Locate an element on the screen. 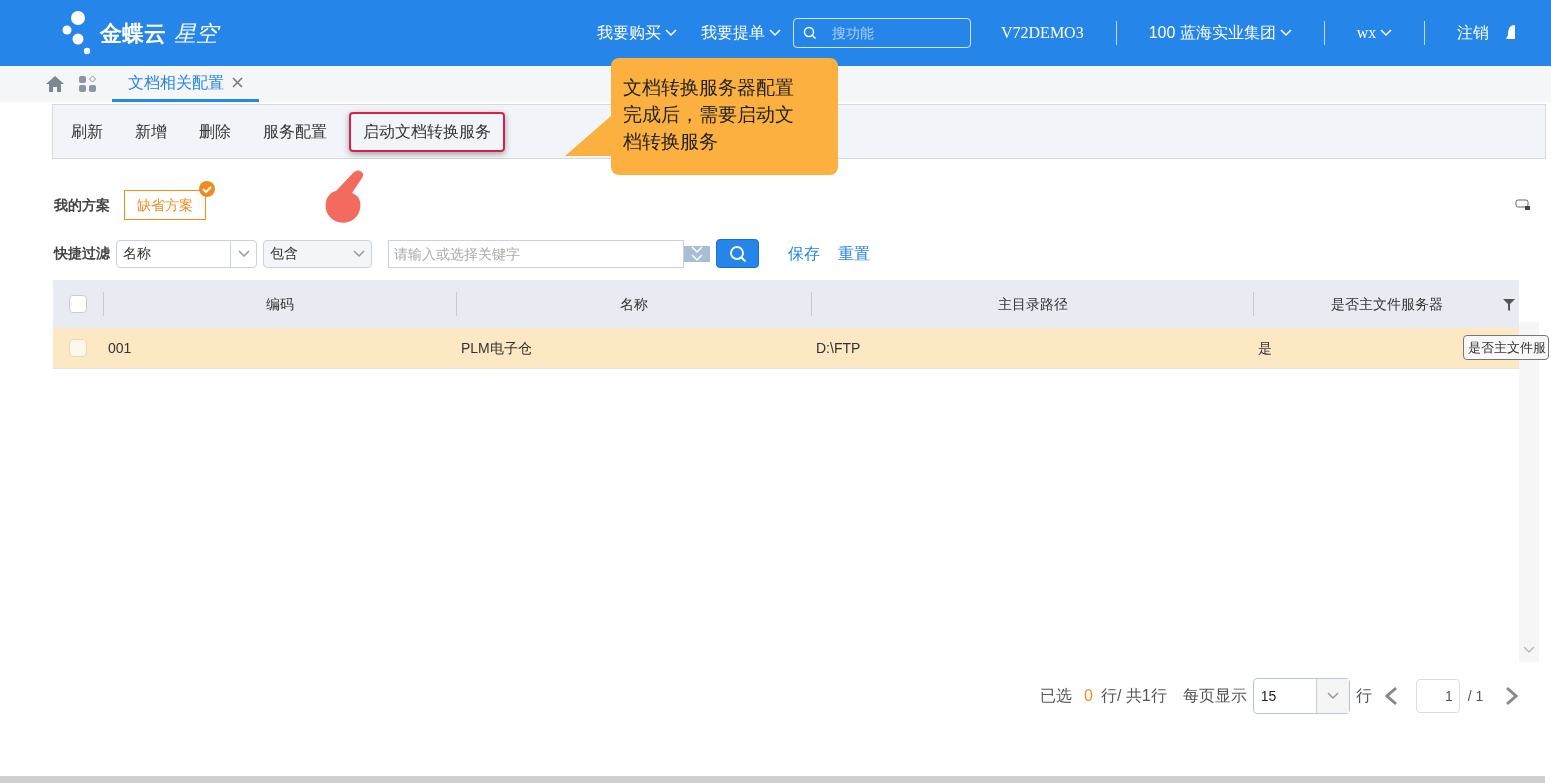 This screenshot has width=1551, height=783. table-cell: PLM电子仓 is located at coordinates (496, 347).